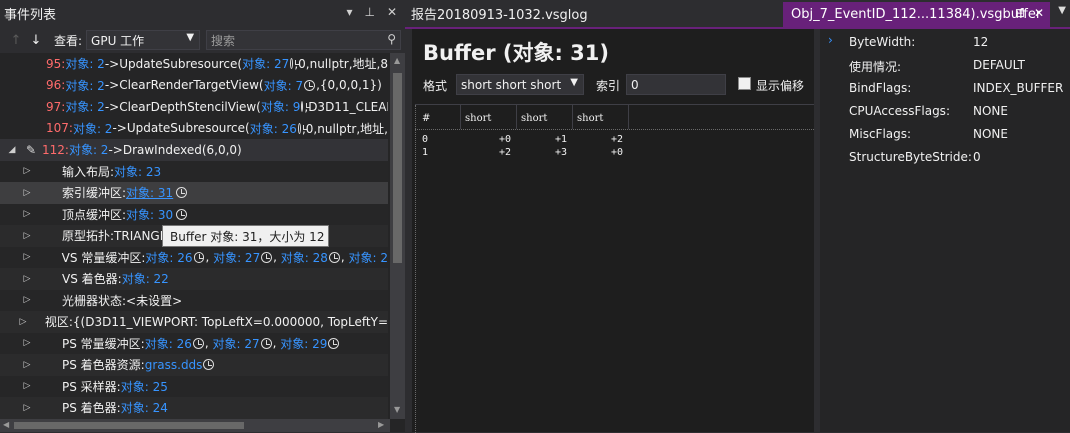  I want to click on scroll-left-icon: ◀, so click(6, 424).